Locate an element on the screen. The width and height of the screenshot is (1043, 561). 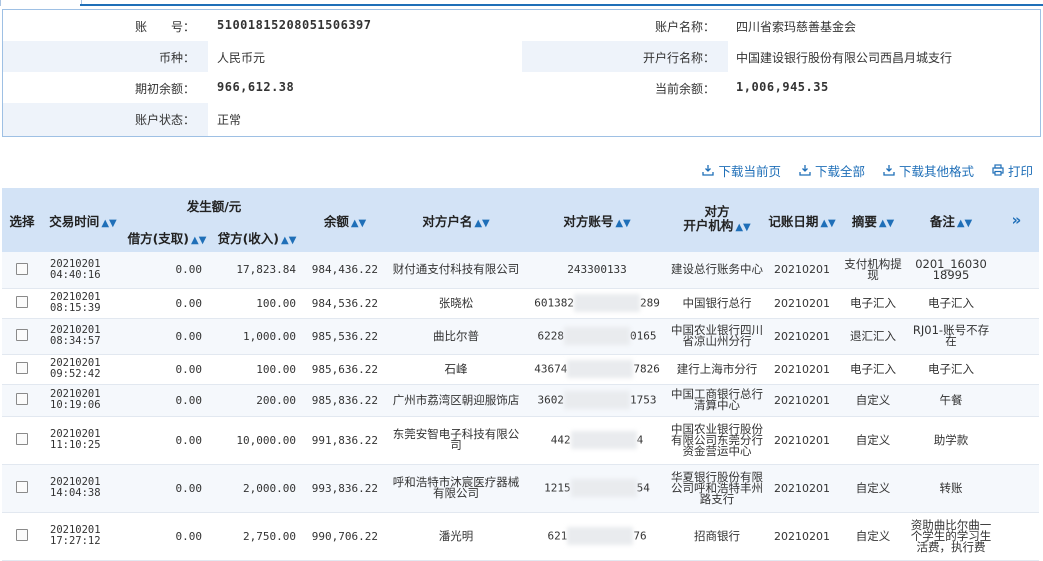
balance-amount: 991,836.22 is located at coordinates (345, 440).